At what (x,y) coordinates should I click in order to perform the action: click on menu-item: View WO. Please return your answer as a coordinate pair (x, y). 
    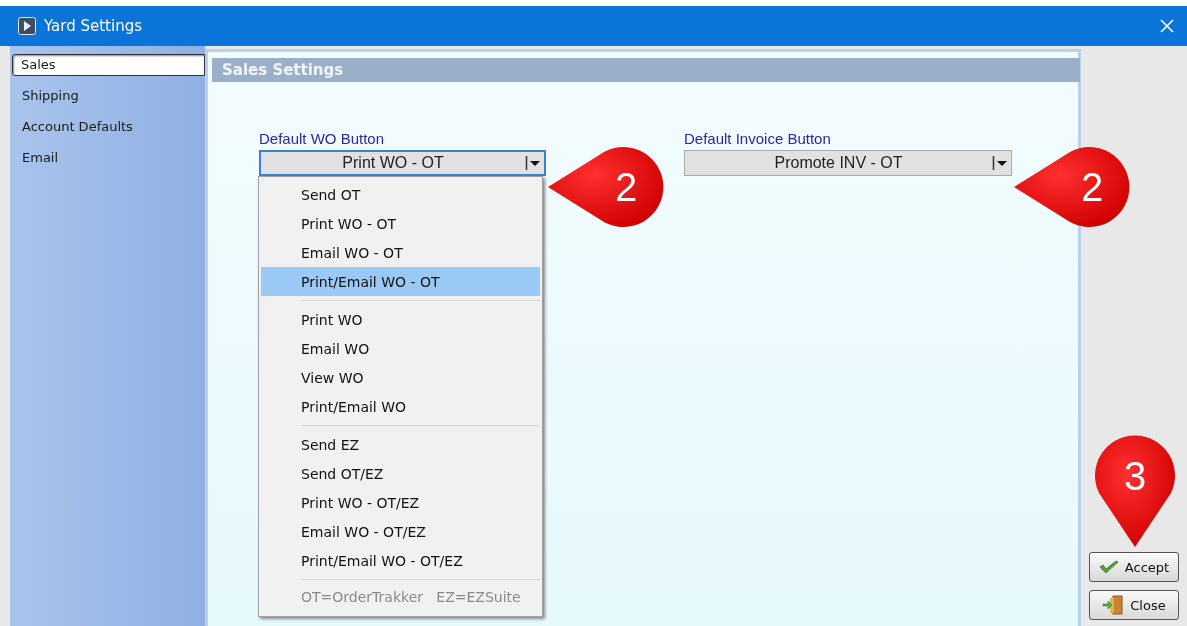
    Looking at the image, I should click on (400, 377).